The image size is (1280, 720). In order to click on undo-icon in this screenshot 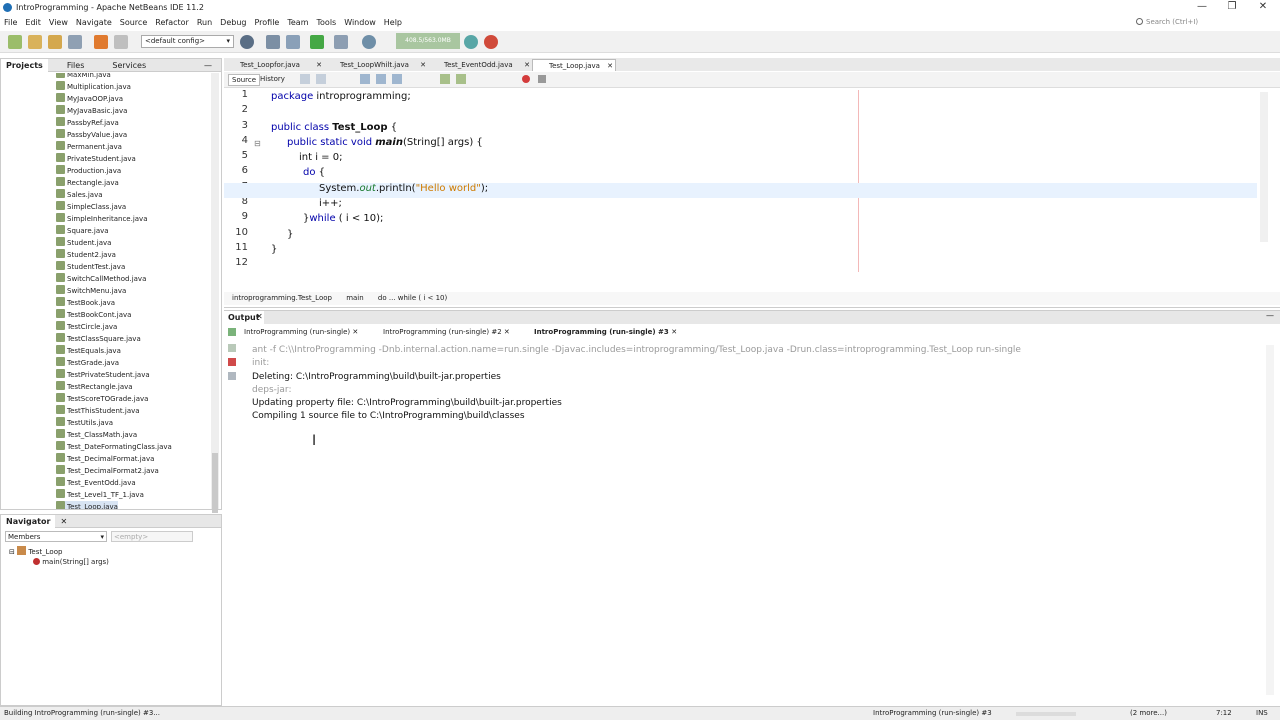, I will do `click(101, 42)`.